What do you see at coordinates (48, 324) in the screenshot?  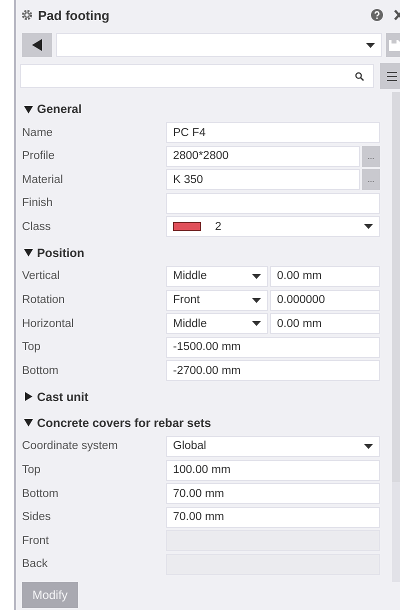 I see `field-label: Horizontal` at bounding box center [48, 324].